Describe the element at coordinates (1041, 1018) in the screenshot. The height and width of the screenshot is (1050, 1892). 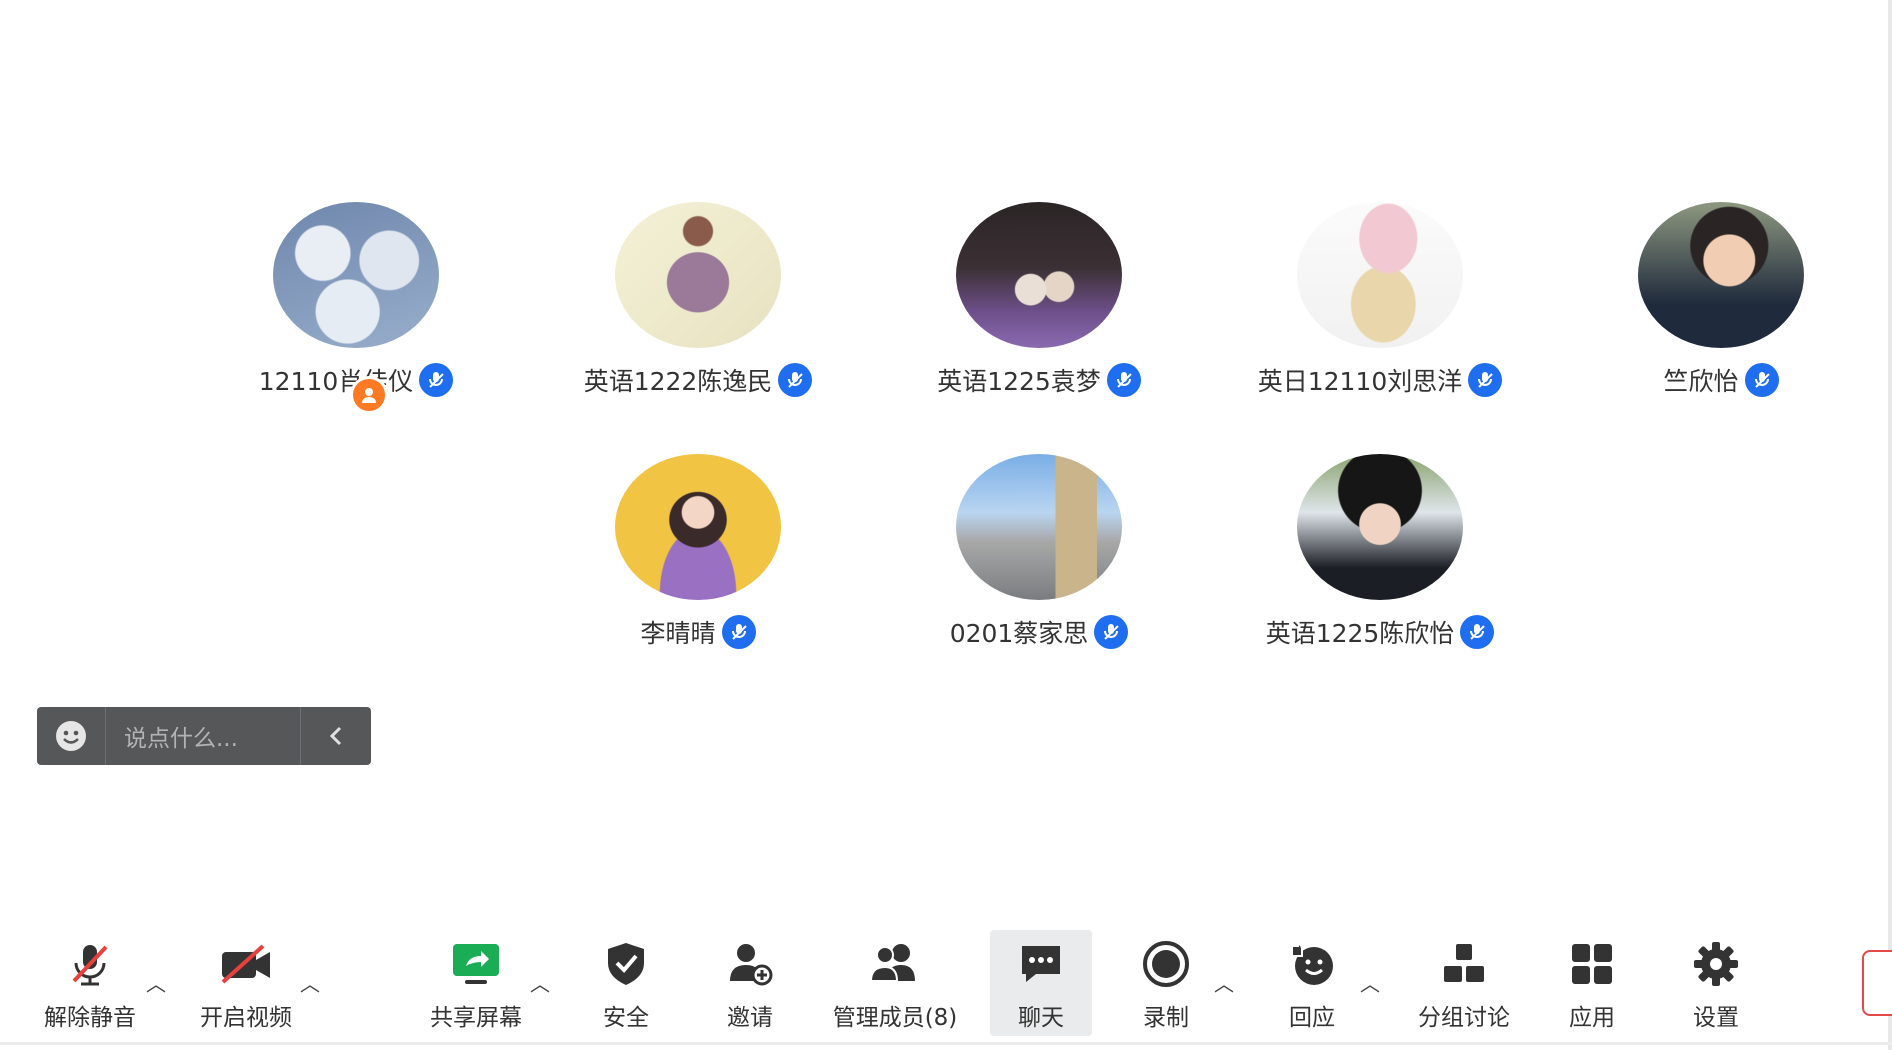
I see `chat-label: 聊天` at that location.